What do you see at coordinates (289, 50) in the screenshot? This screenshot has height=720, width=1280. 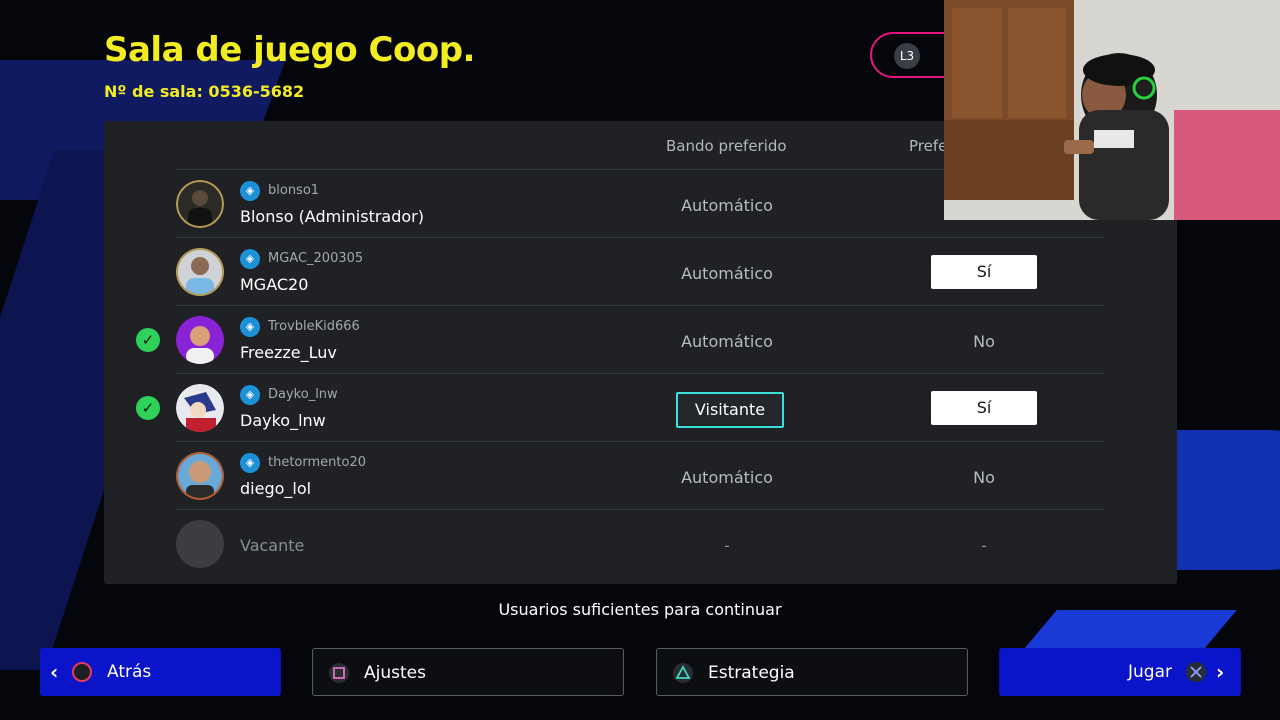 I see `page-title: Sala de juego Coop.` at bounding box center [289, 50].